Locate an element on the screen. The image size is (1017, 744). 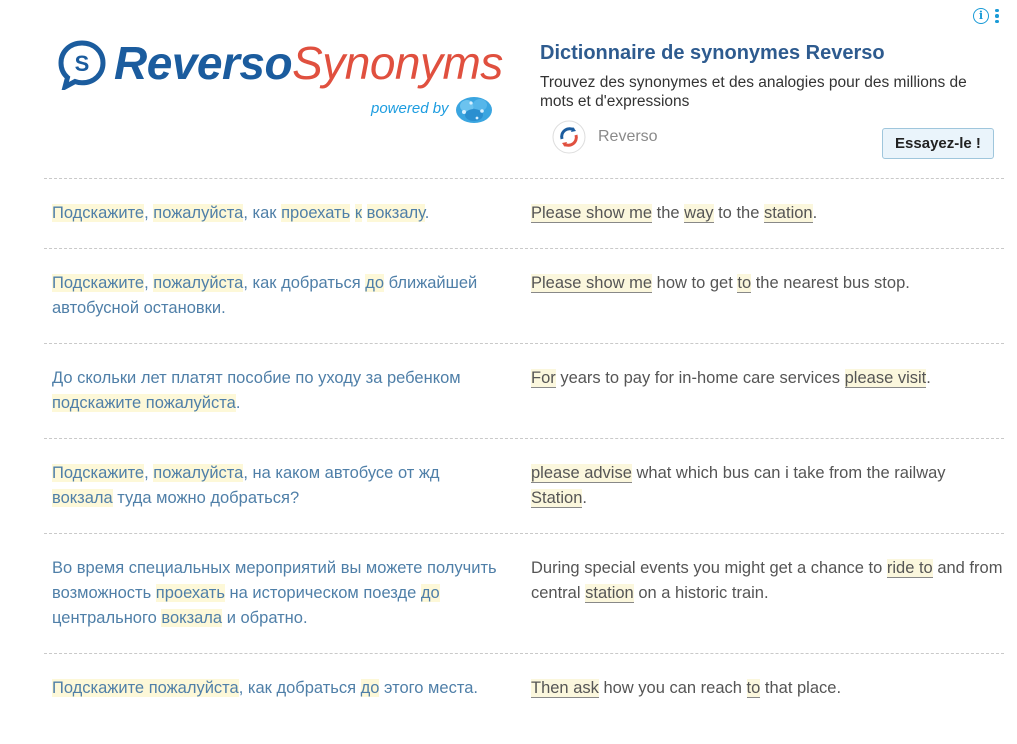
svg-text: S is located at coordinates (82, 63).